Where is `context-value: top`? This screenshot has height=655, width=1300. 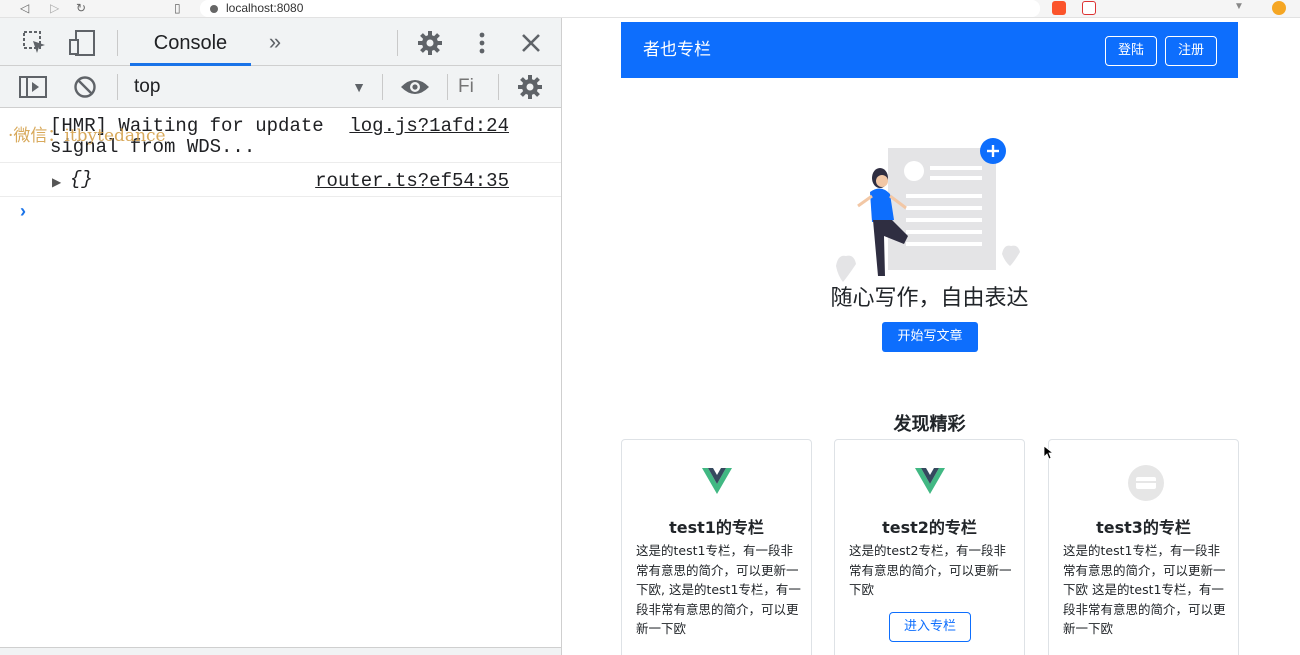
context-value: top is located at coordinates (147, 86).